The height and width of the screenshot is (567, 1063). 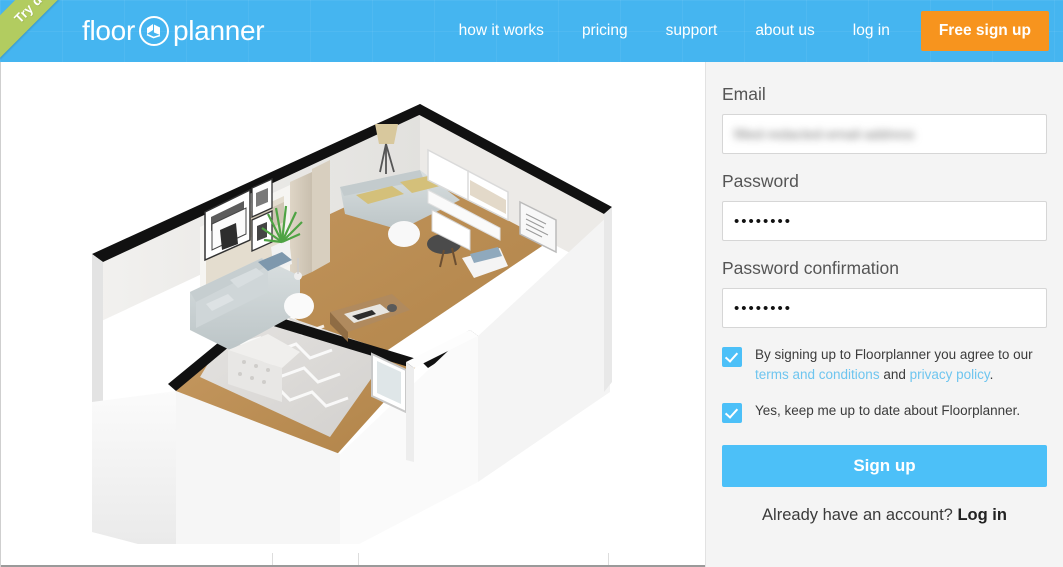 What do you see at coordinates (732, 413) in the screenshot?
I see `newsletter-checkbox` at bounding box center [732, 413].